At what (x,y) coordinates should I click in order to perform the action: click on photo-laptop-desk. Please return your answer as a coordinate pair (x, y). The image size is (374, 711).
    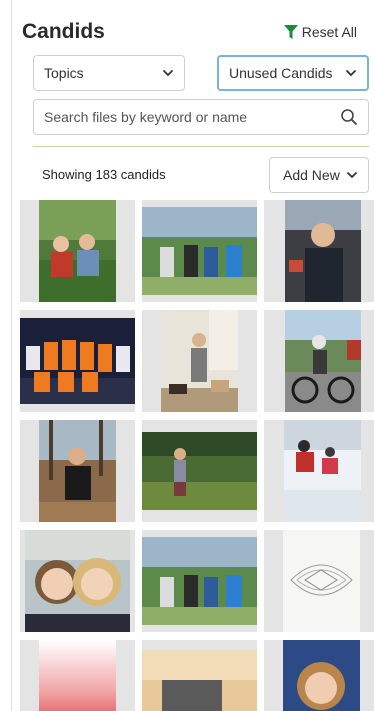
    Looking at the image, I should click on (199, 680).